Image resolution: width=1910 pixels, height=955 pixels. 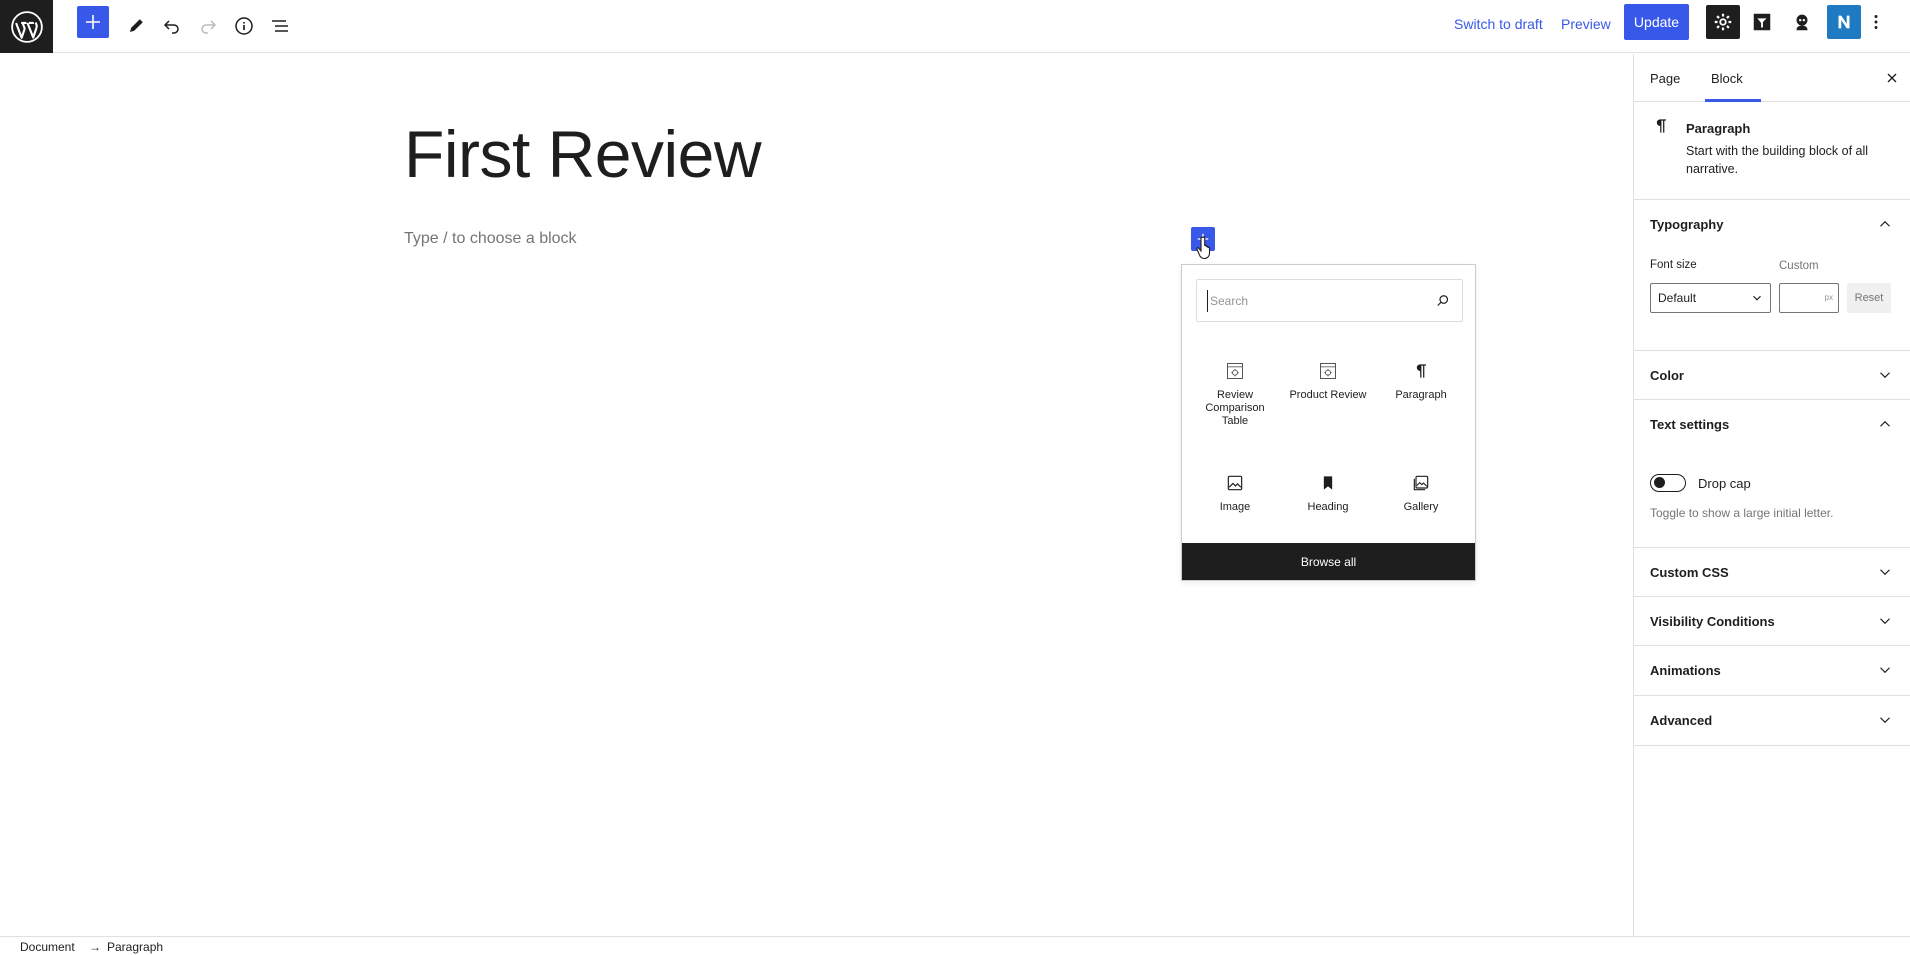 What do you see at coordinates (1317, 301) in the screenshot?
I see `block-search-input` at bounding box center [1317, 301].